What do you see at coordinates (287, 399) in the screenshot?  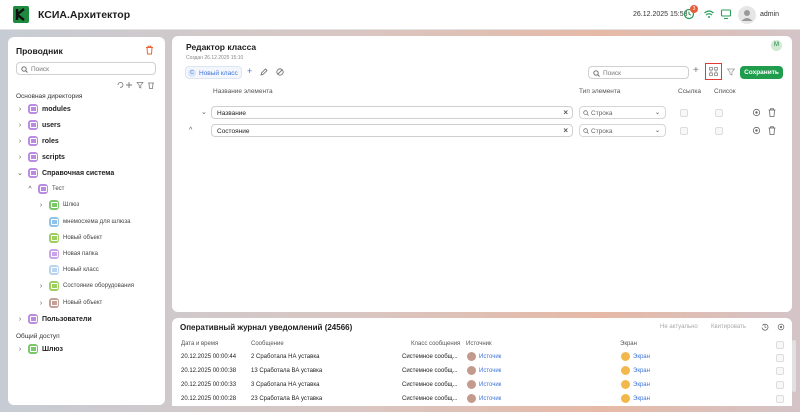 I see `journal-row-message: 23 Сработала ВА уставка` at bounding box center [287, 399].